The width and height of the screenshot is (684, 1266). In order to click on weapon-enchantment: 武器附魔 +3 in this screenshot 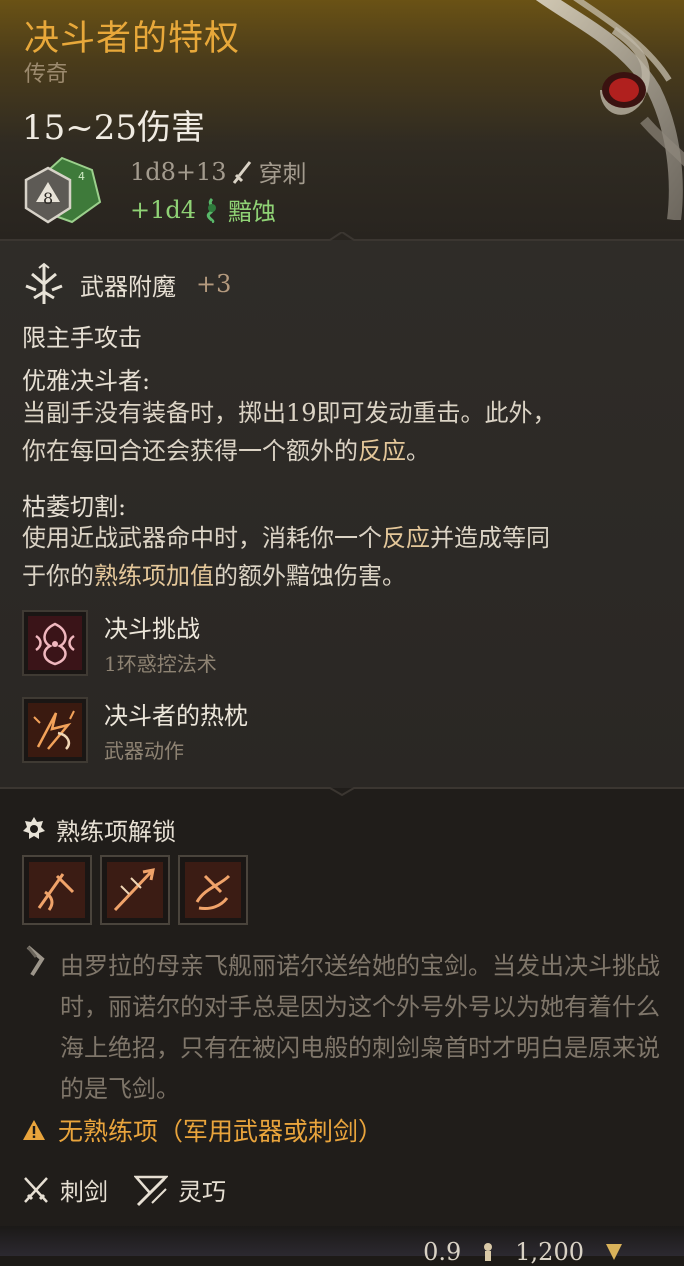, I will do `click(126, 284)`.